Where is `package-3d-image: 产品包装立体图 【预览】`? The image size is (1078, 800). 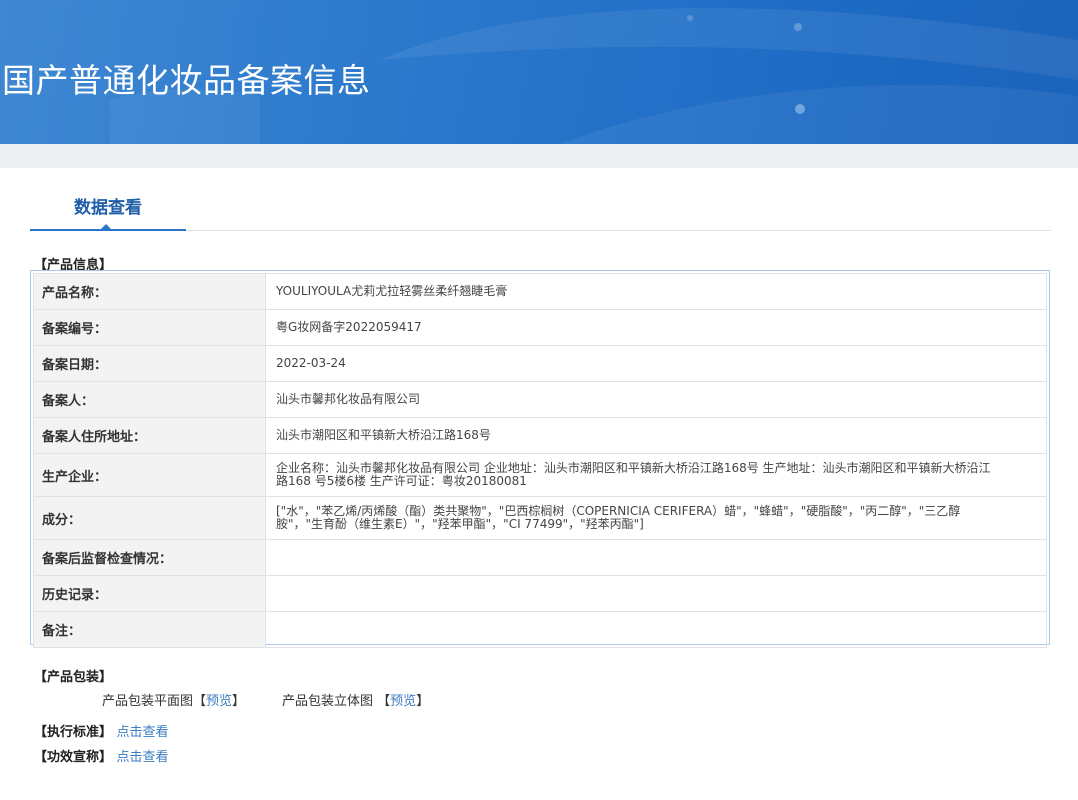
package-3d-image: 产品包装立体图 【预览】 is located at coordinates (355, 699).